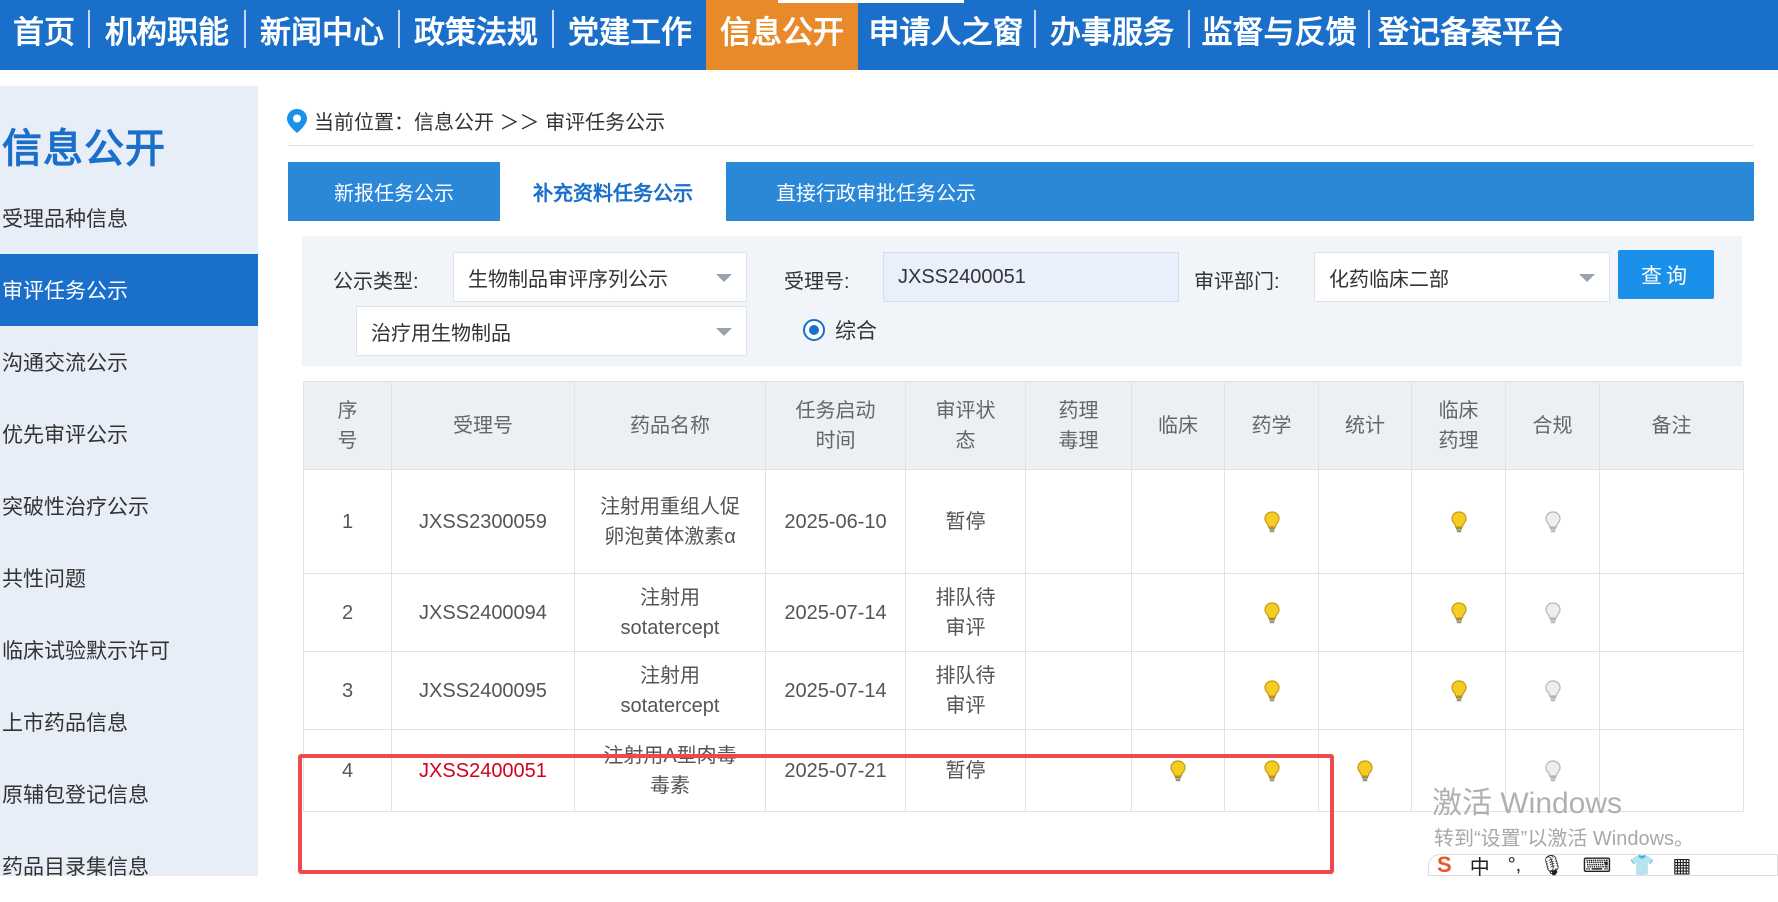 The width and height of the screenshot is (1778, 902). Describe the element at coordinates (670, 425) in the screenshot. I see `header-drug-name: 药品名称` at that location.